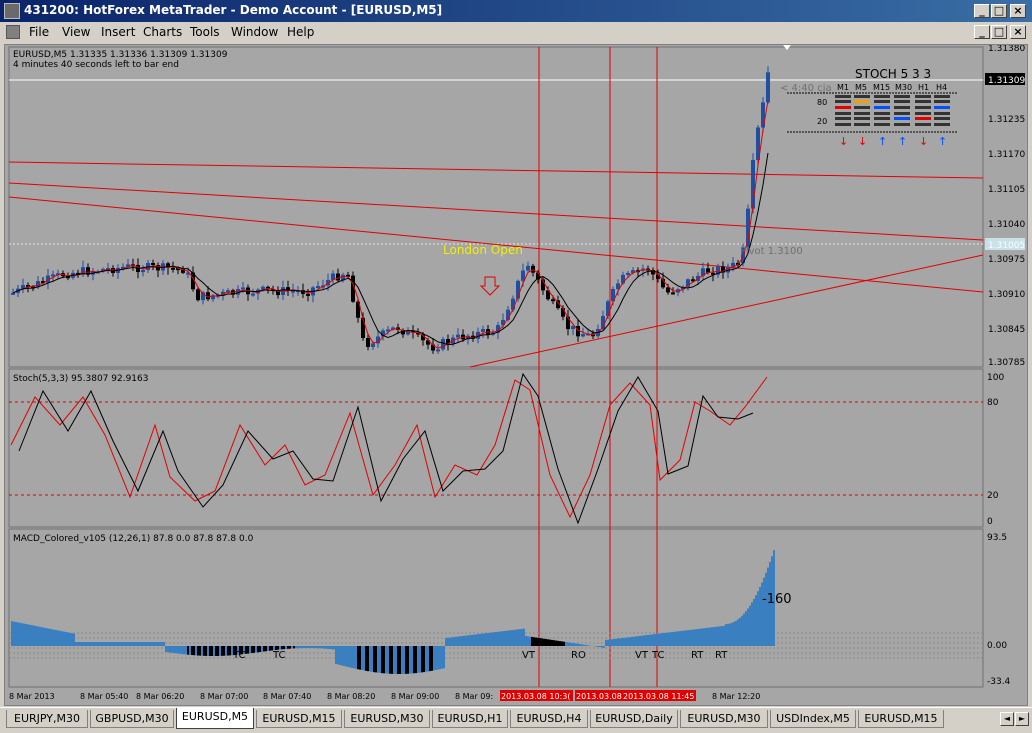  What do you see at coordinates (1022, 719) in the screenshot?
I see `tab-scroll-right-icon: ►` at bounding box center [1022, 719].